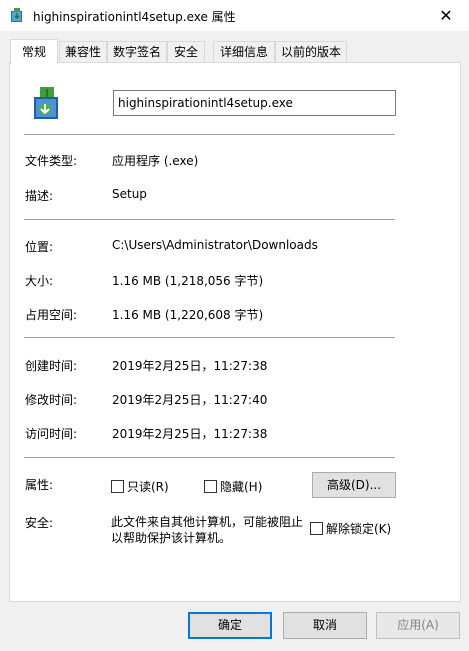 Image resolution: width=469 pixels, height=651 pixels. Describe the element at coordinates (188, 281) in the screenshot. I see `size-value: 1.16 MB (1,218,056 字节)` at that location.